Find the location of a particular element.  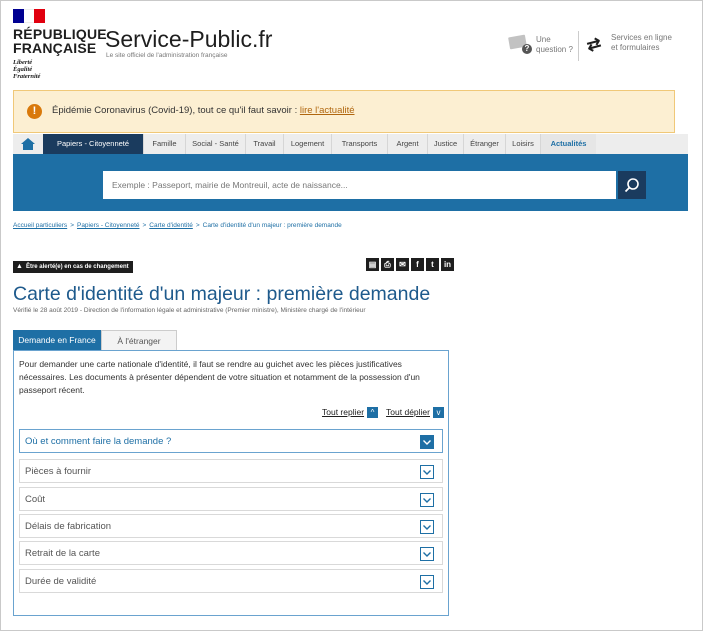

alert-me-label: Être alerté(e) en cas de changement is located at coordinates (77, 267).